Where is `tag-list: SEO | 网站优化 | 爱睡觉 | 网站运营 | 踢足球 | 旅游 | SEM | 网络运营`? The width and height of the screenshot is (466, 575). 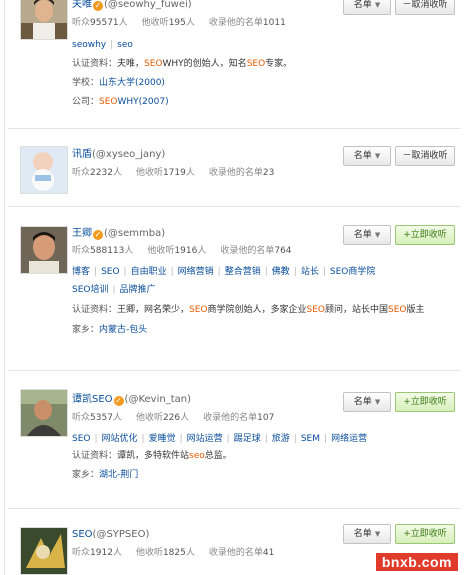
tag-list: SEO | 网站优化 | 爱睡觉 | 网站运营 | 踢足球 | 旅游 | SEM | 网络运营 is located at coordinates (220, 439).